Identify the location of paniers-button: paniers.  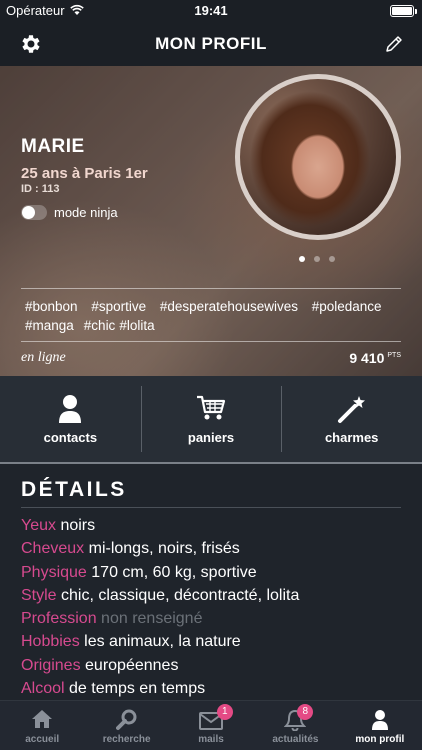
(211, 419).